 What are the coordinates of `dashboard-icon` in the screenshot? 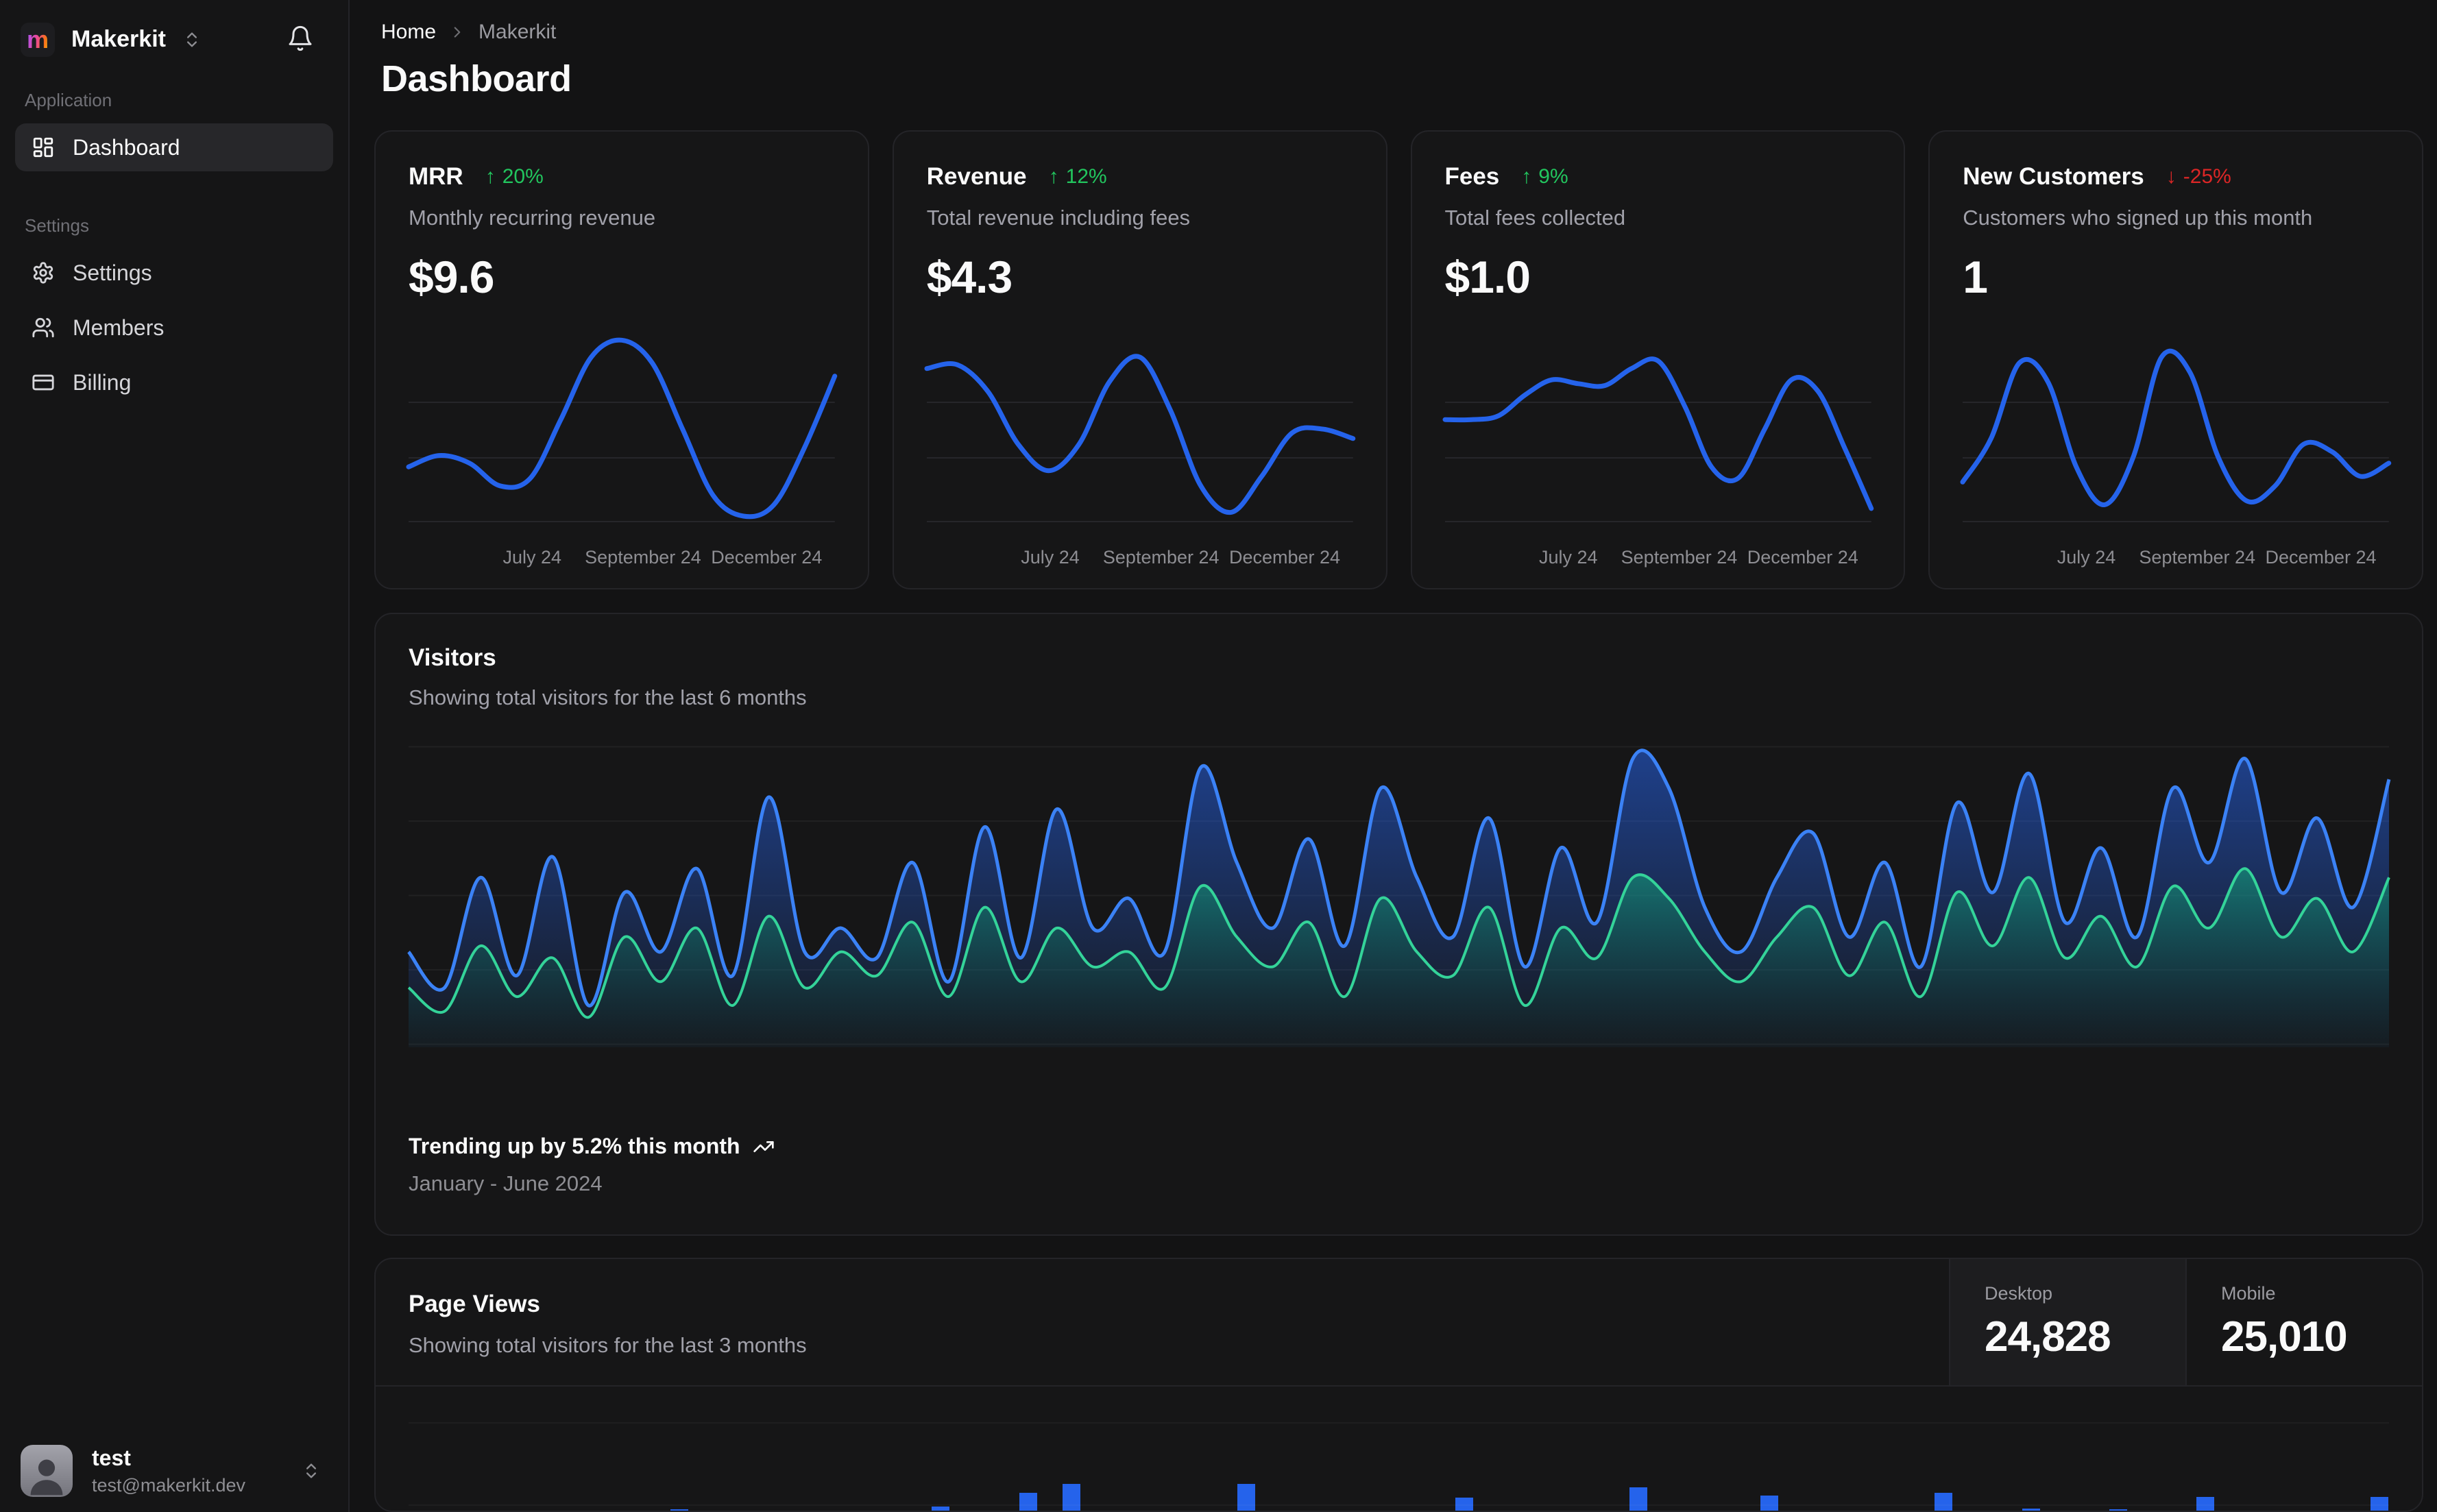 It's located at (44, 148).